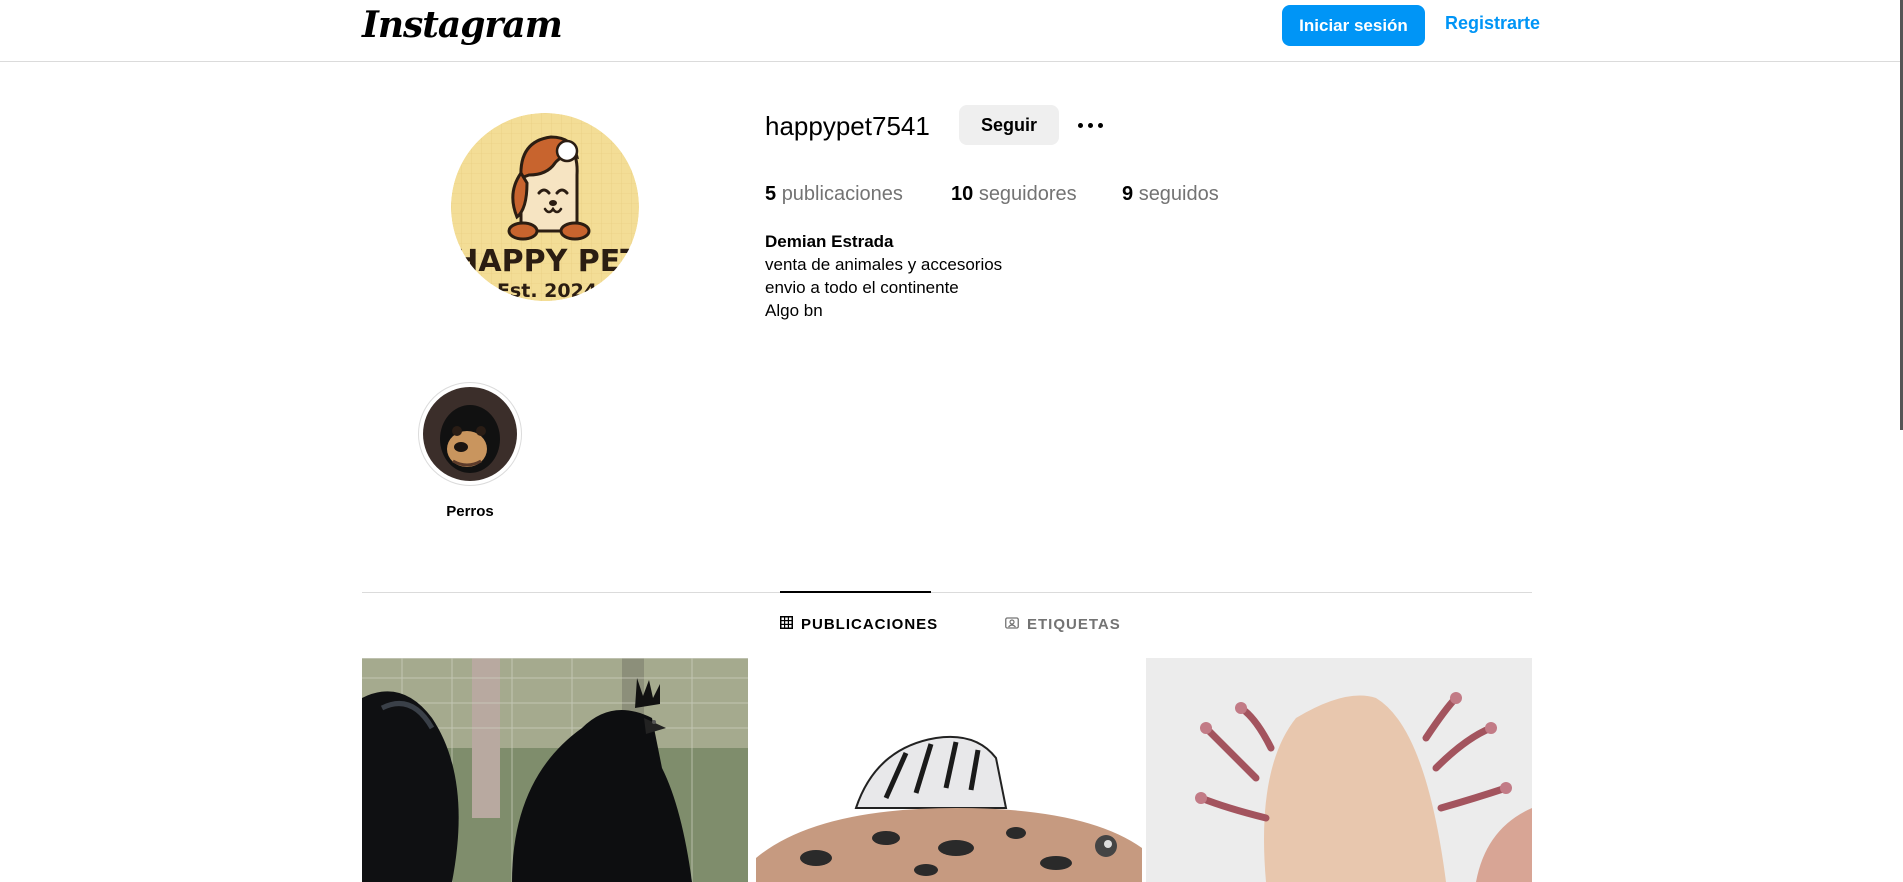 The image size is (1903, 882). What do you see at coordinates (859, 624) in the screenshot?
I see `tab-publicaciones: PUBLICACIONES` at bounding box center [859, 624].